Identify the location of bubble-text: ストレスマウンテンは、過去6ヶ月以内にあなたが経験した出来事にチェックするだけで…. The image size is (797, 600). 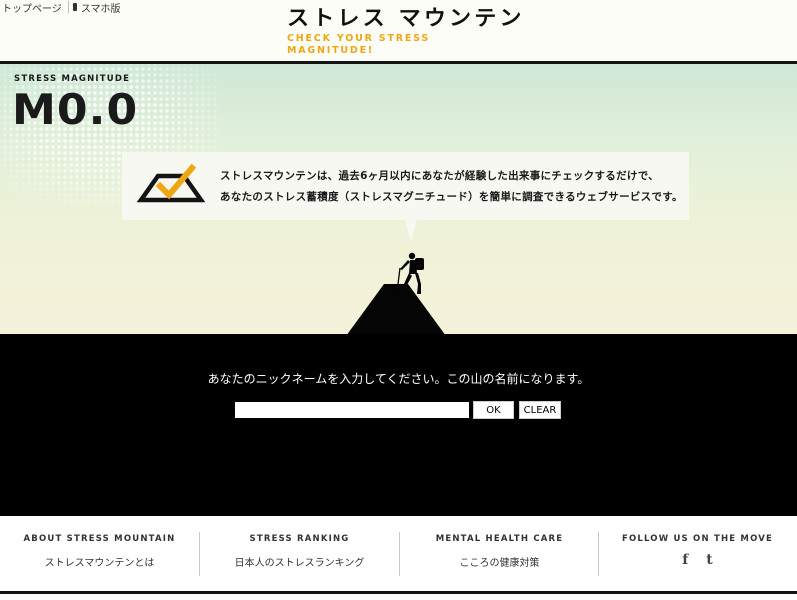
(451, 187).